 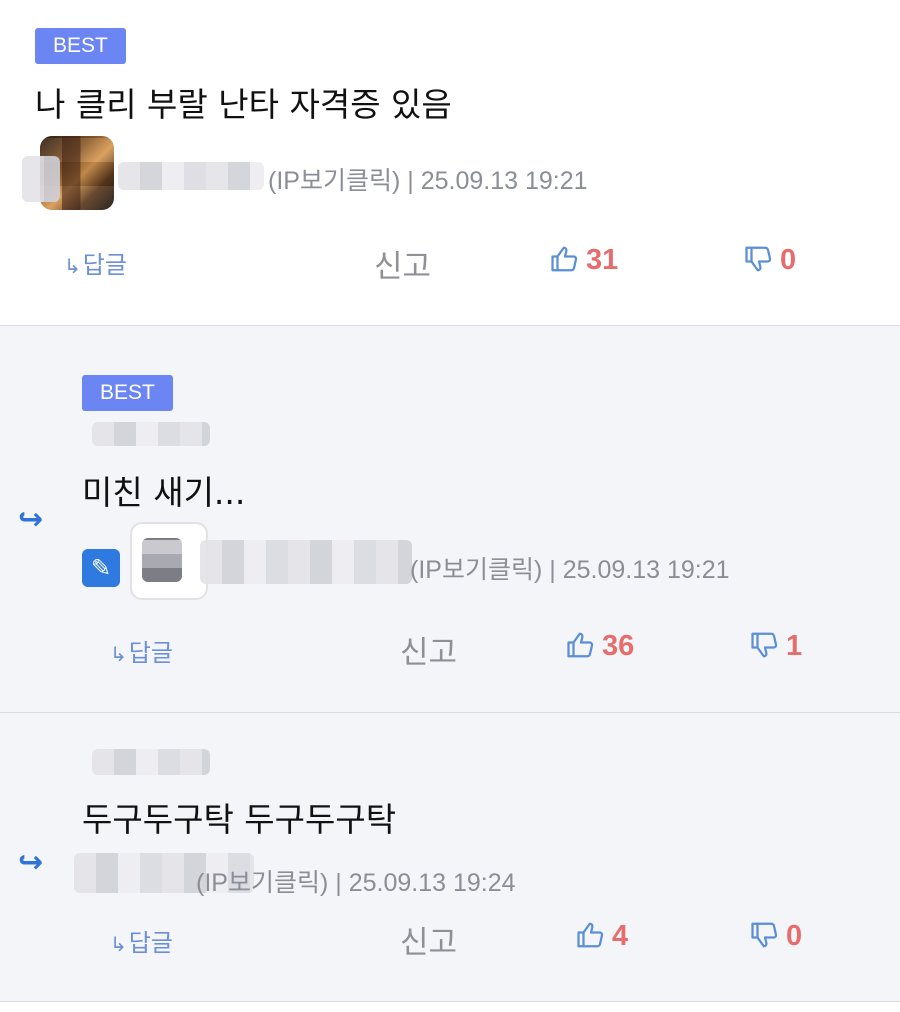 I want to click on comment-actions: ↳답글 신고 4 0, so click(x=450, y=938).